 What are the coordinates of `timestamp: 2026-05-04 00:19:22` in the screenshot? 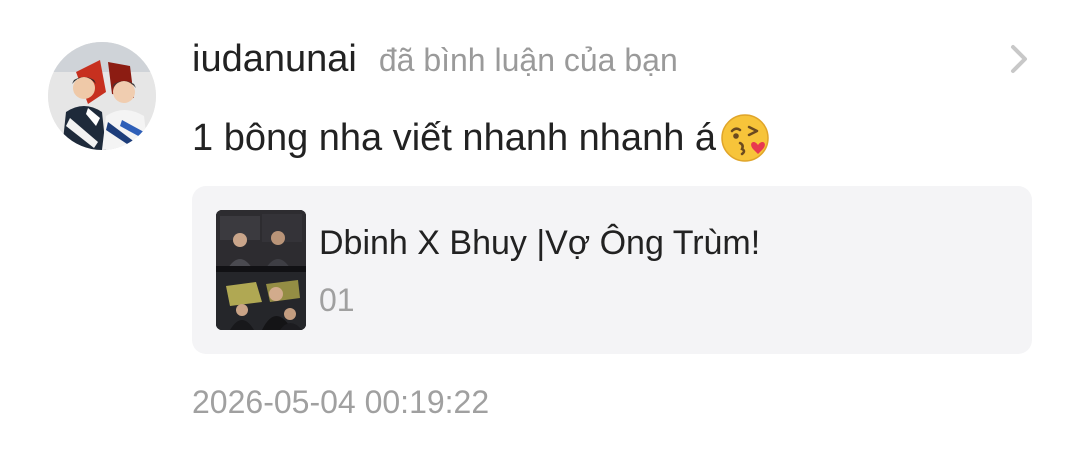 It's located at (341, 402).